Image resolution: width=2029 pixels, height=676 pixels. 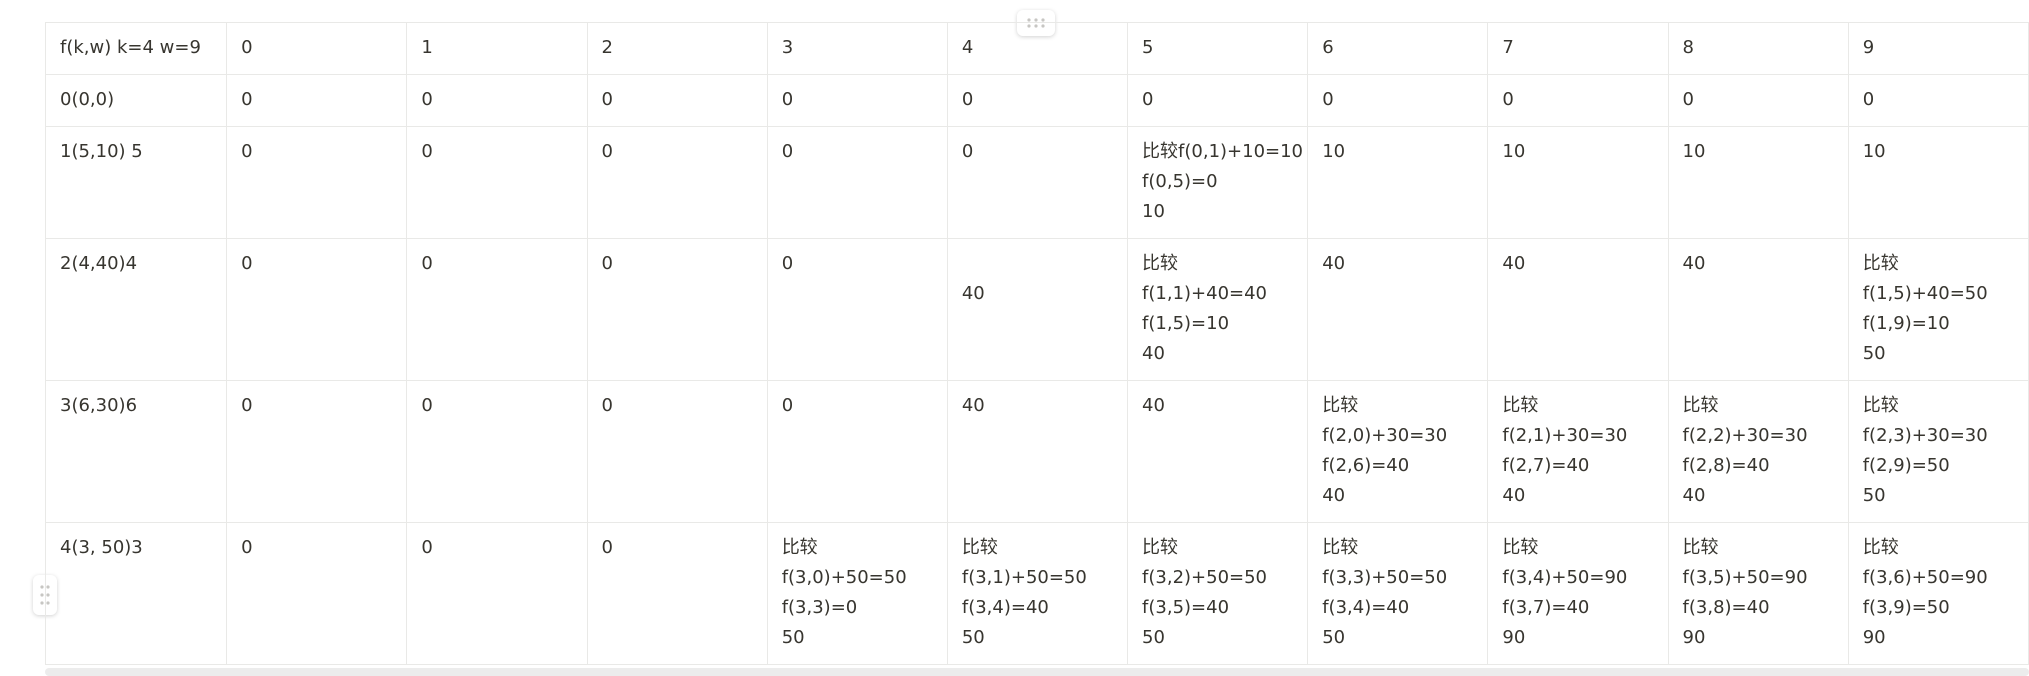 What do you see at coordinates (136, 593) in the screenshot?
I see `row-label-cell: 4(3, 50)3` at bounding box center [136, 593].